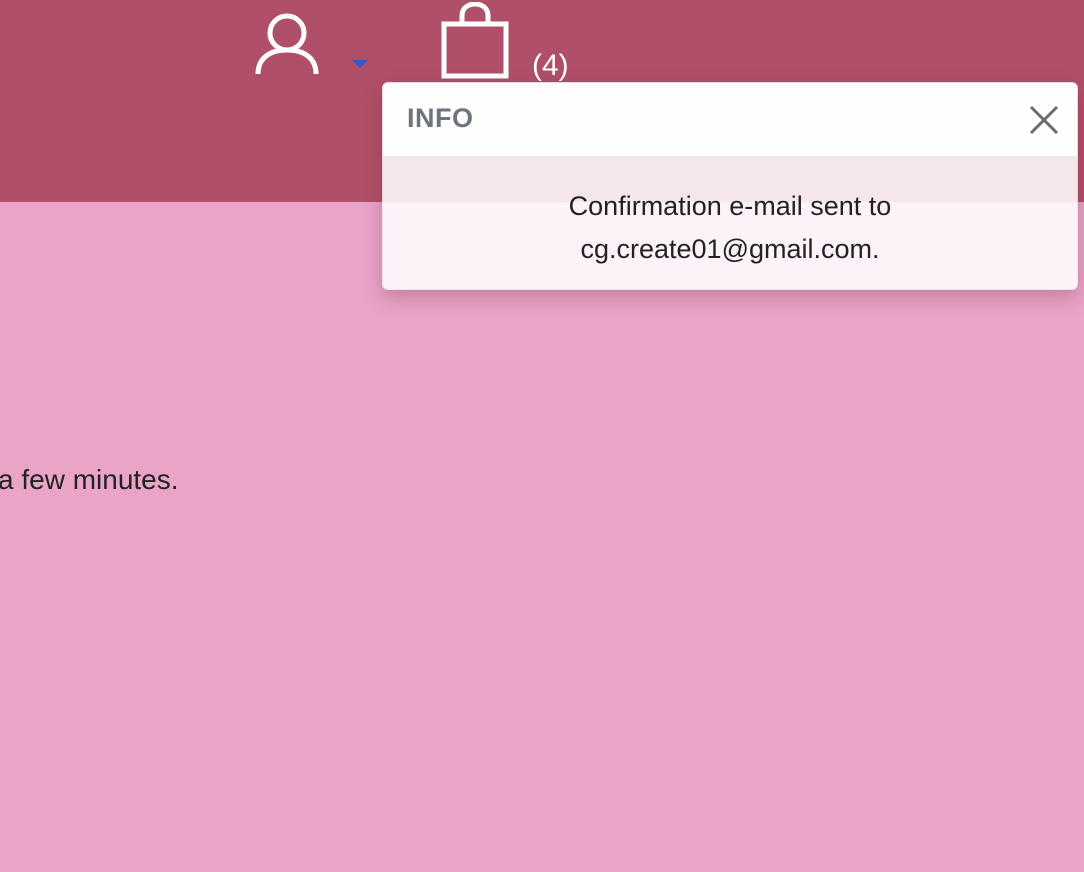  What do you see at coordinates (730, 120) in the screenshot?
I see `toast-header: INFO` at bounding box center [730, 120].